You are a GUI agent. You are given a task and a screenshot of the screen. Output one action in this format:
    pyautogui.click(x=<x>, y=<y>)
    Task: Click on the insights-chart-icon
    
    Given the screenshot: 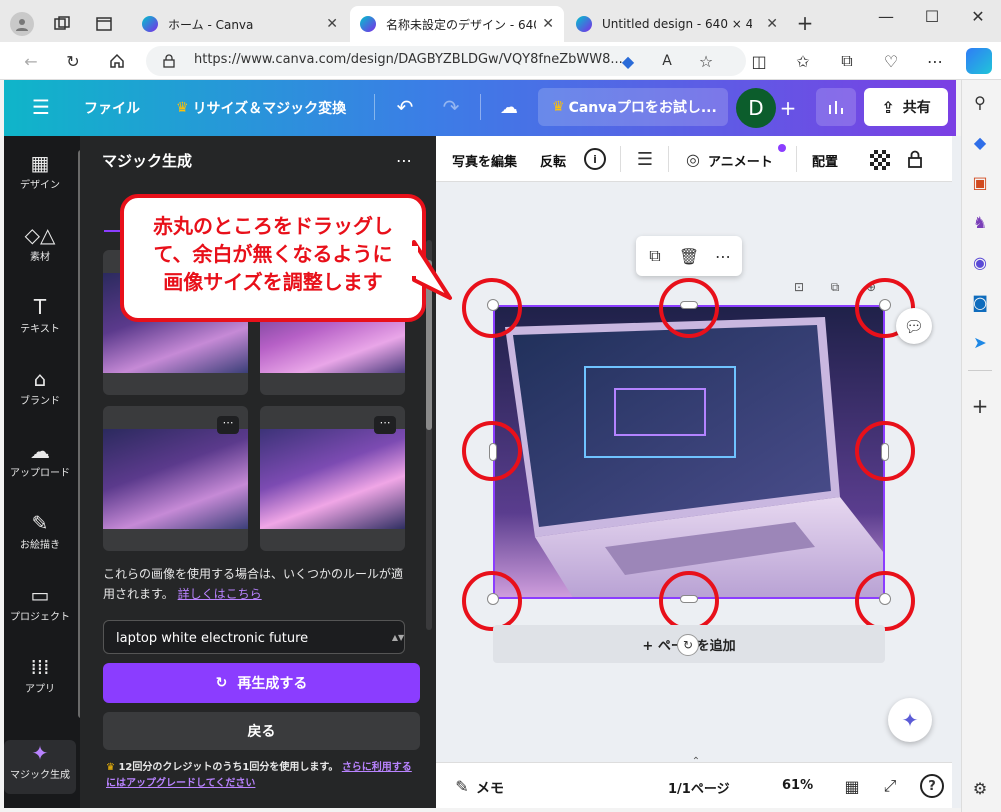 What is the action you would take?
    pyautogui.click(x=836, y=107)
    